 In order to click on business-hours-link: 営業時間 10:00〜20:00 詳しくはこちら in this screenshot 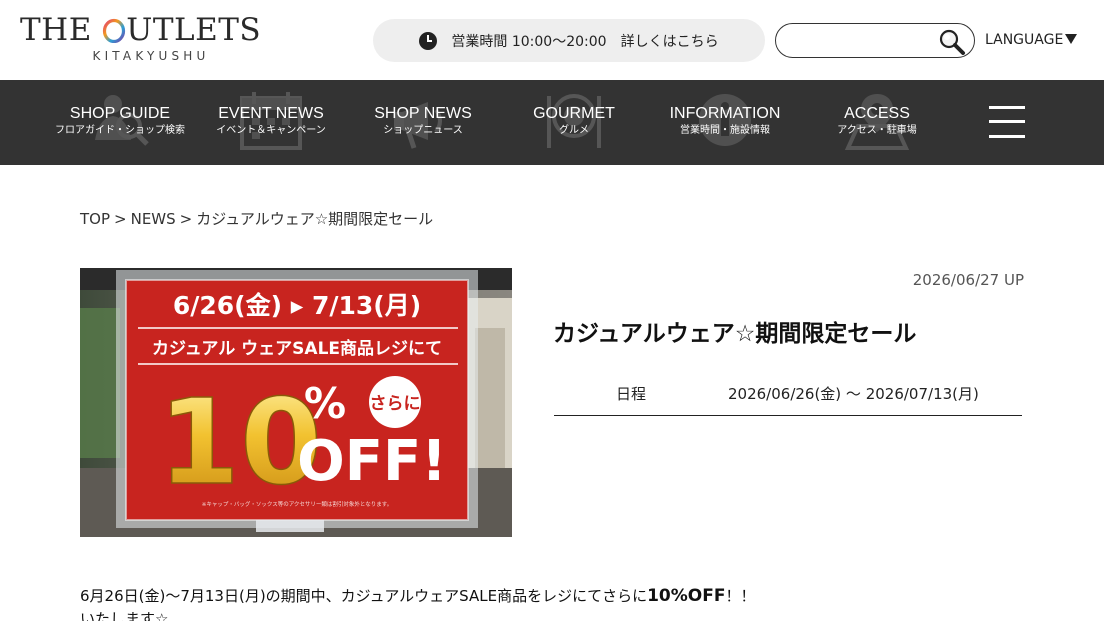, I will do `click(569, 40)`.